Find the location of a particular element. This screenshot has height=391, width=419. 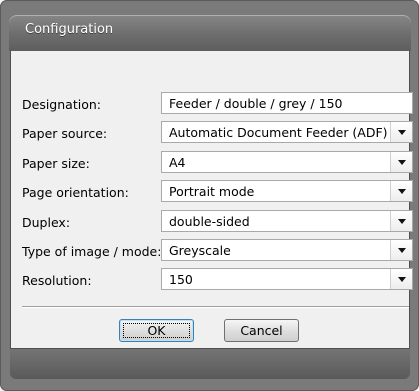

page-orientation-label: Page orientation: is located at coordinates (75, 192).